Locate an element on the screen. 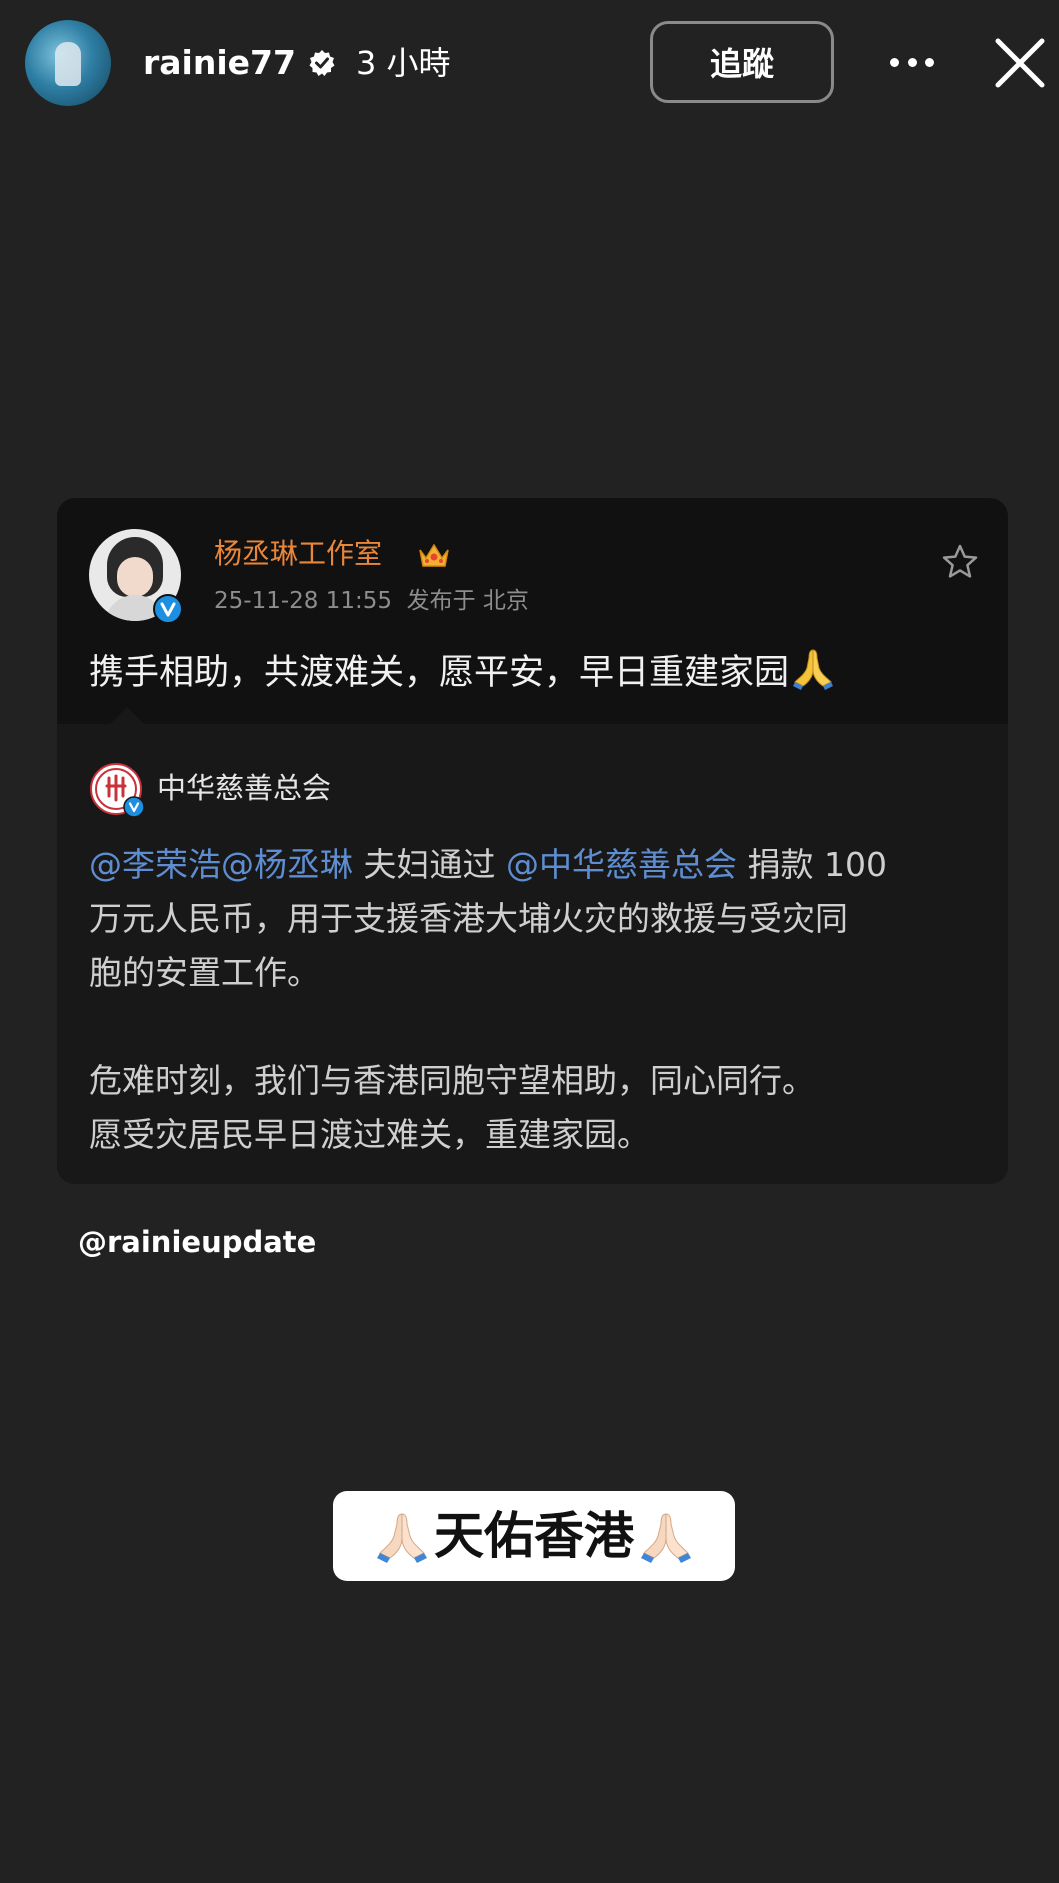 This screenshot has height=1883, width=1059. star-icon is located at coordinates (960, 561).